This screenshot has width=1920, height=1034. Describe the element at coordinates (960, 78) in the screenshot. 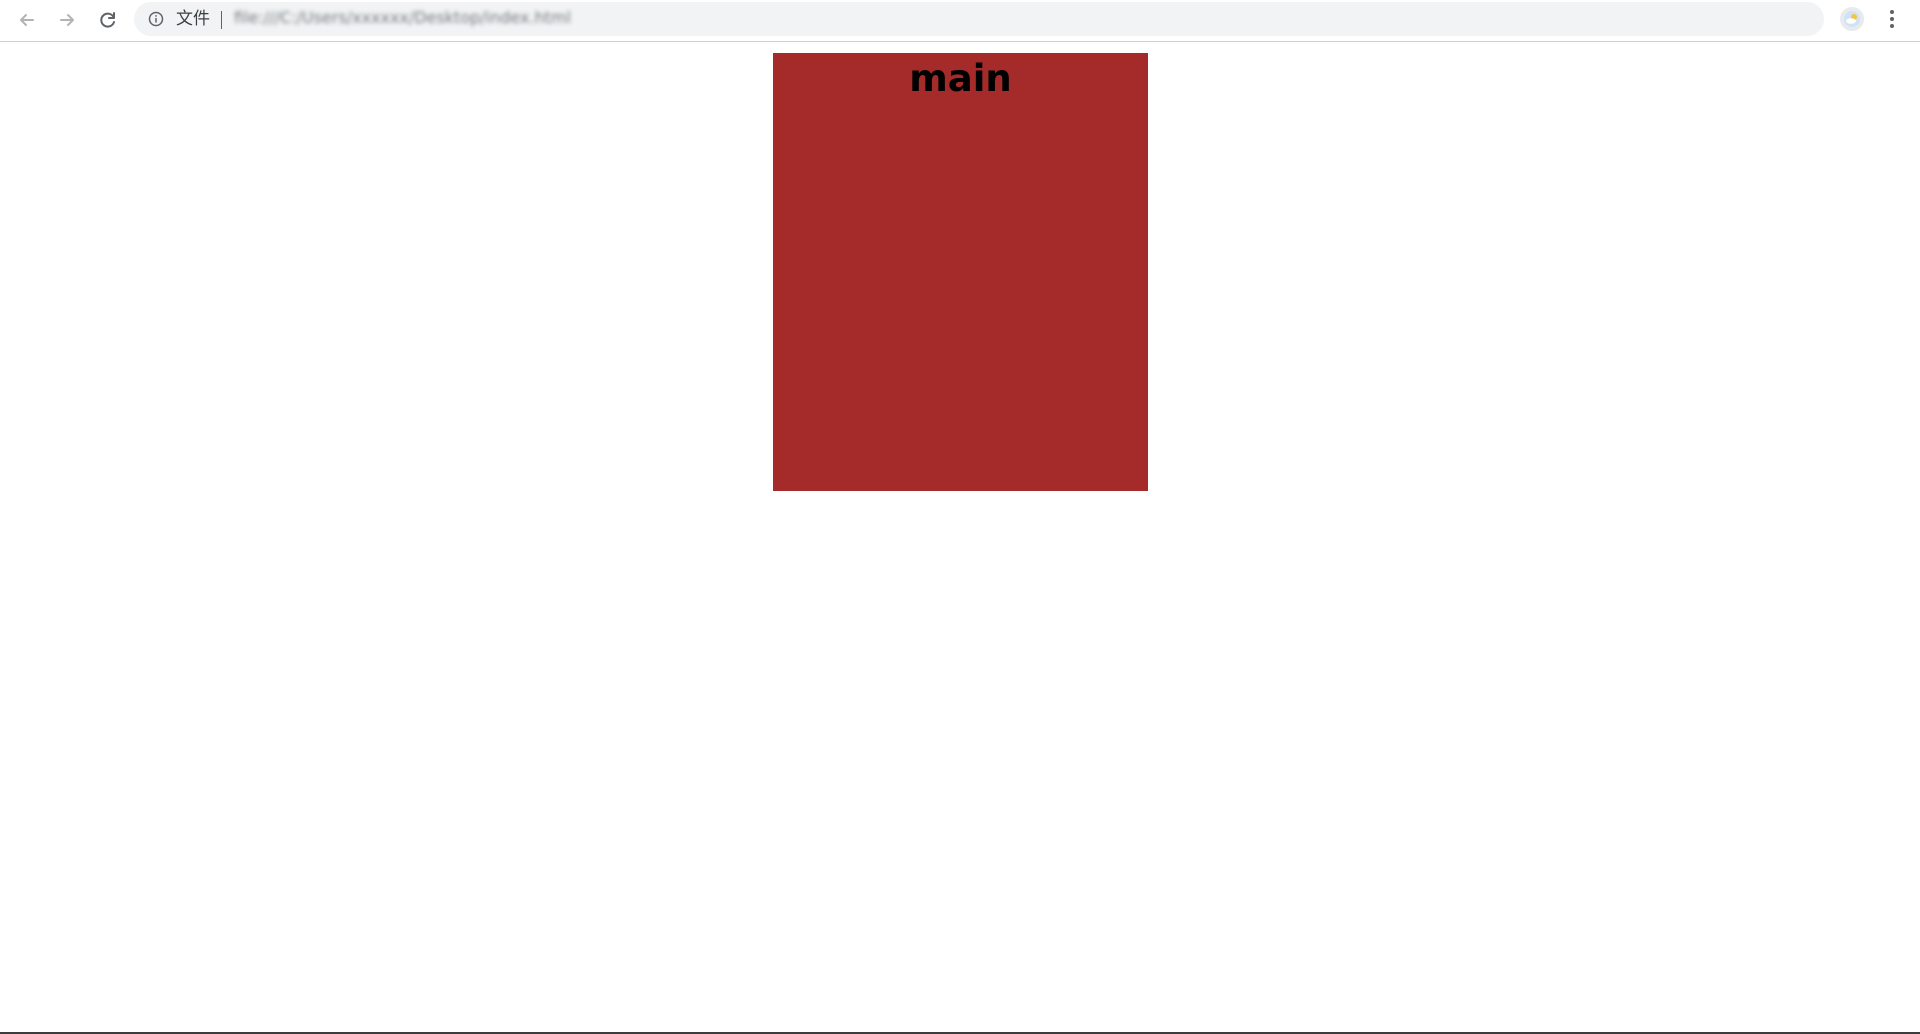

I see `main-heading: main` at that location.